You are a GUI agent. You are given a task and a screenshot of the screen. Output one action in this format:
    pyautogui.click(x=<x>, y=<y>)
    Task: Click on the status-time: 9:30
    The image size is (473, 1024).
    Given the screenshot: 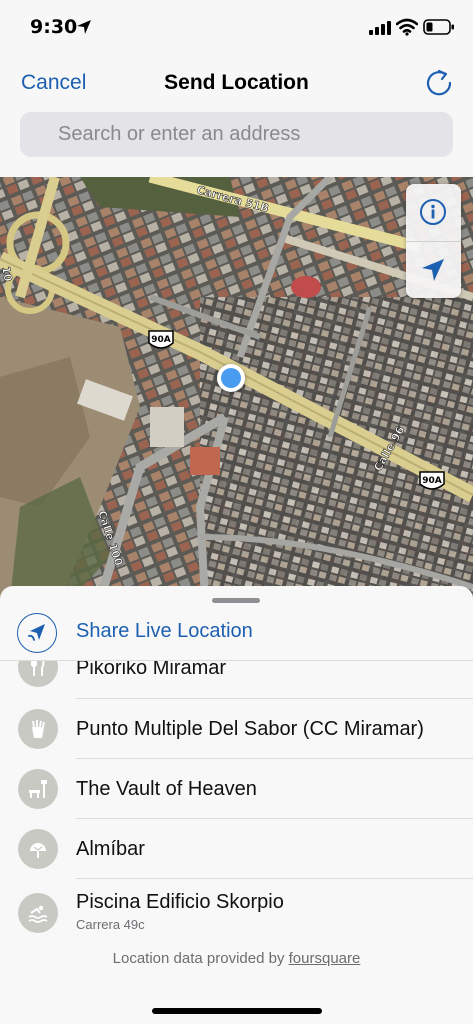 What is the action you would take?
    pyautogui.click(x=54, y=27)
    